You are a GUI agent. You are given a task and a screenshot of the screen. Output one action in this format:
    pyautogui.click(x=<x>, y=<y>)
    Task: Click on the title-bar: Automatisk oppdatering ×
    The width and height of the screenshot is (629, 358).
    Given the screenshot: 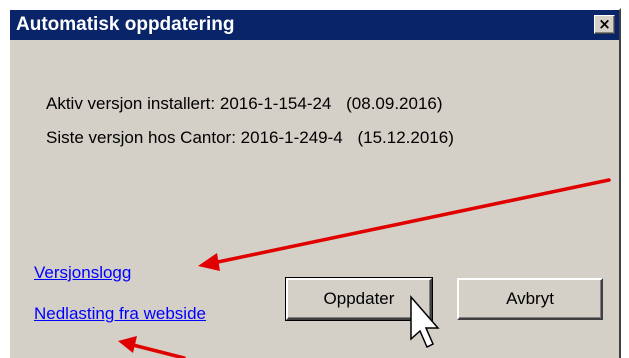 What is the action you would take?
    pyautogui.click(x=314, y=25)
    